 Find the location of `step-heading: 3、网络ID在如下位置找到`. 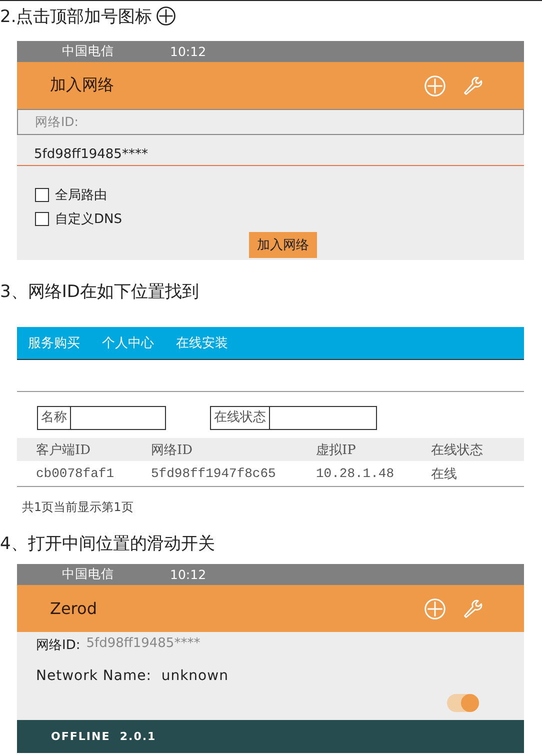

step-heading: 3、网络ID在如下位置找到 is located at coordinates (99, 291).